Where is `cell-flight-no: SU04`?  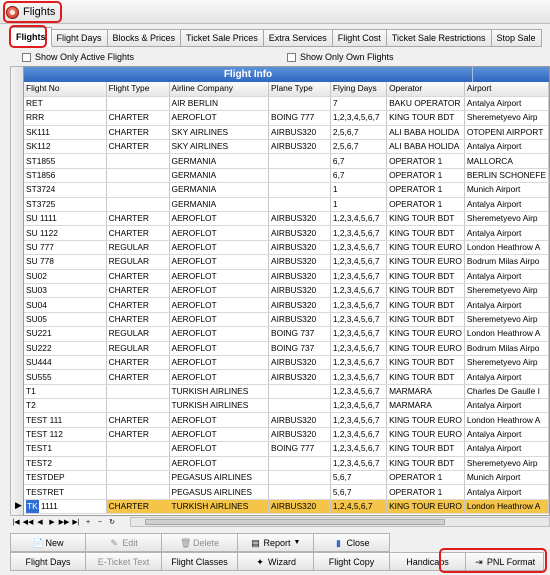 cell-flight-no: SU04 is located at coordinates (65, 305).